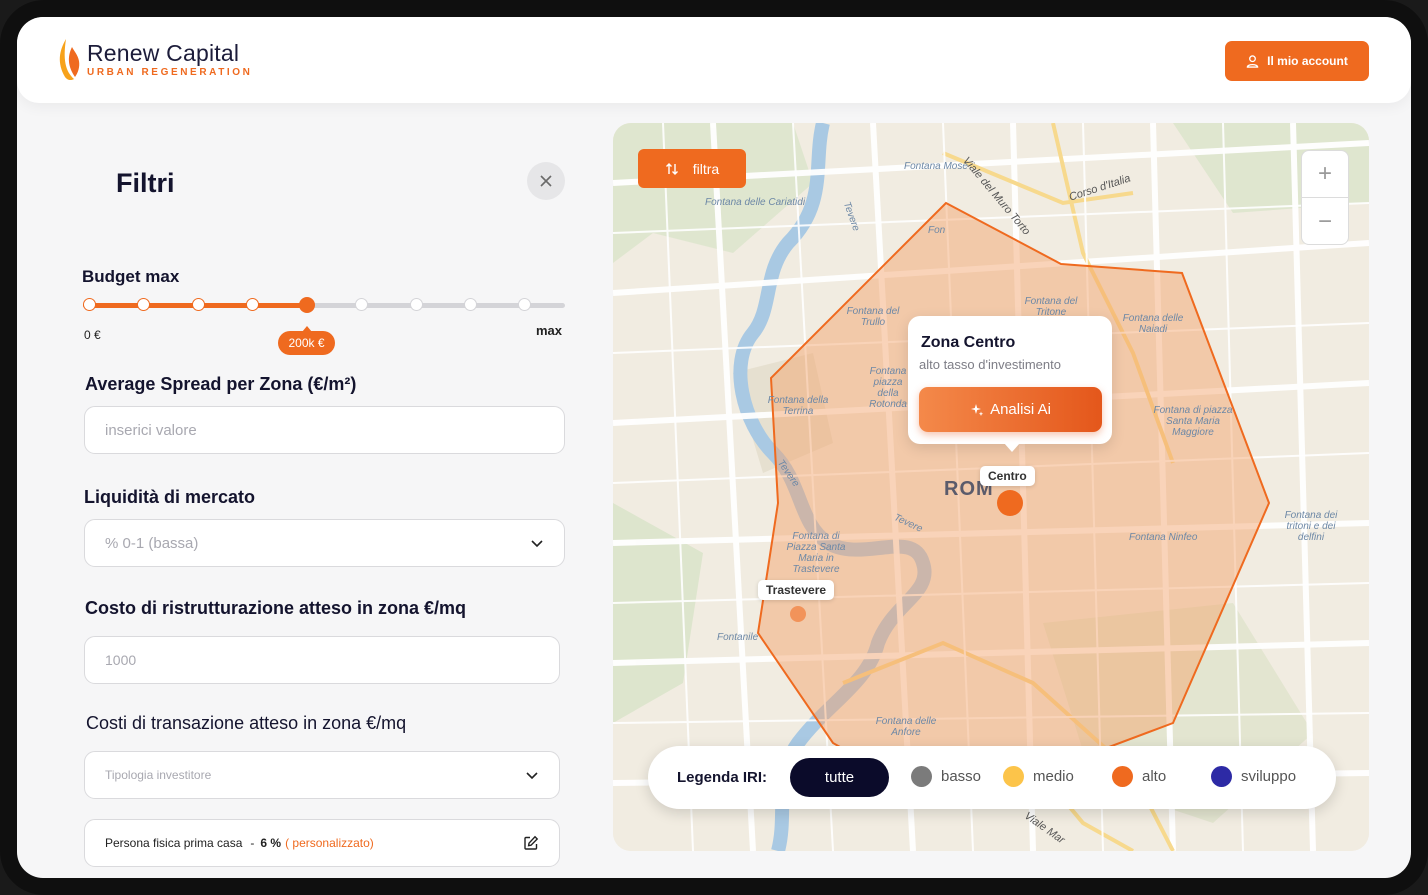 This screenshot has height=895, width=1428. What do you see at coordinates (1154, 776) in the screenshot?
I see `legend-label-alto: alto` at bounding box center [1154, 776].